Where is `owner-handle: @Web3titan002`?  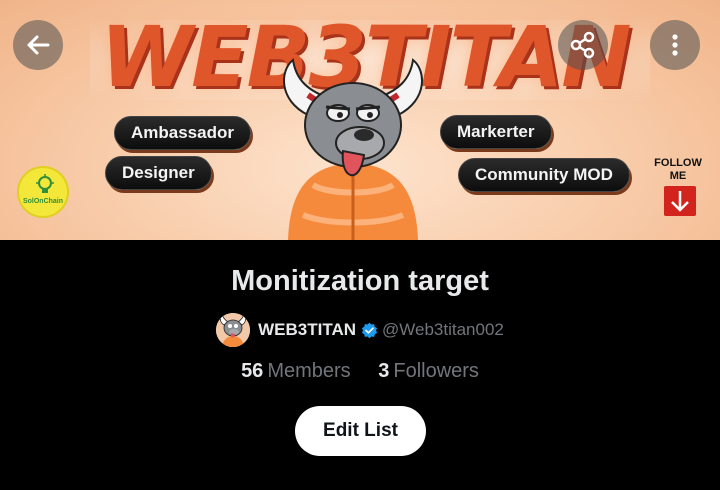 owner-handle: @Web3titan002 is located at coordinates (443, 330).